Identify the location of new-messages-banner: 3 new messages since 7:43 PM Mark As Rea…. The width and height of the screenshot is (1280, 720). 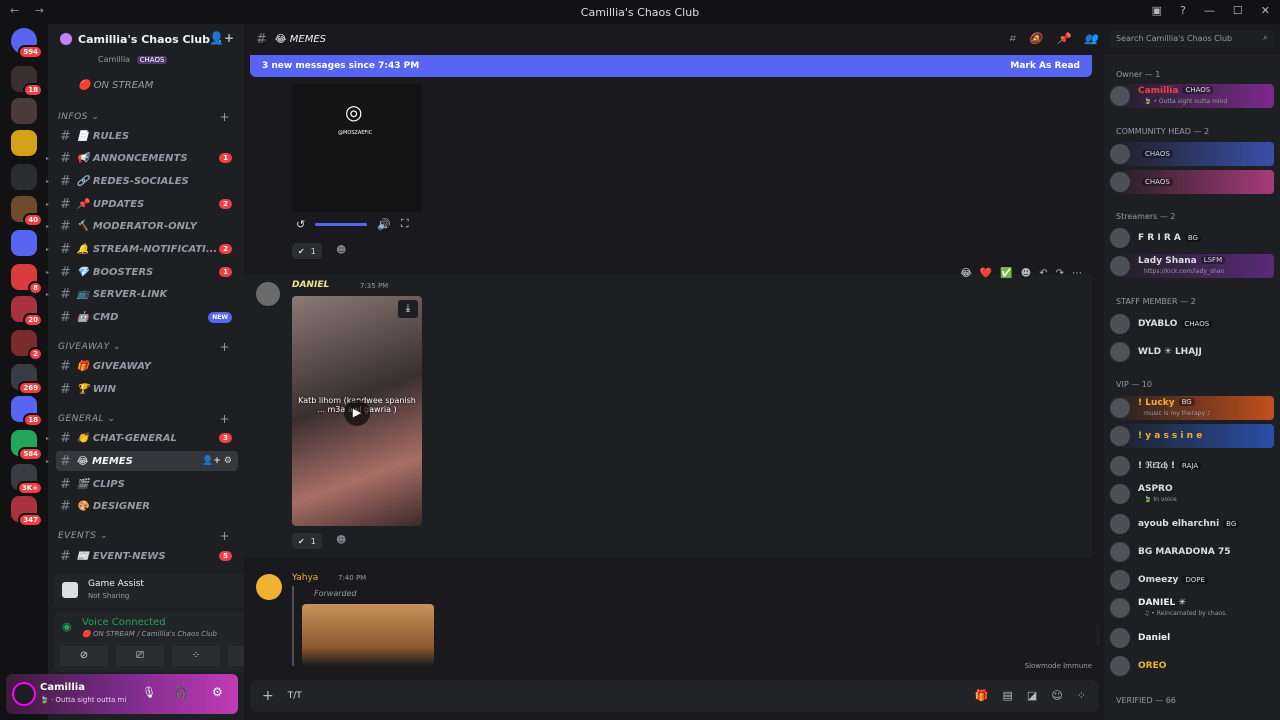
(671, 66).